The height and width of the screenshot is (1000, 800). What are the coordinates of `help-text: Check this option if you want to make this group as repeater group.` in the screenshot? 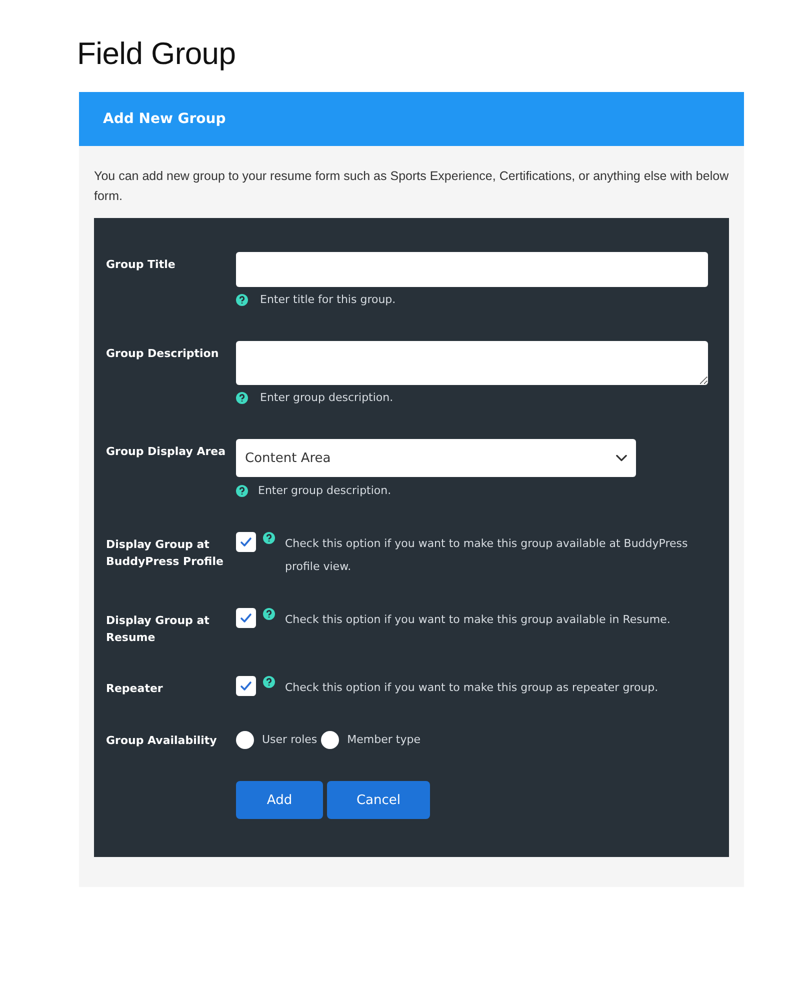 It's located at (472, 688).